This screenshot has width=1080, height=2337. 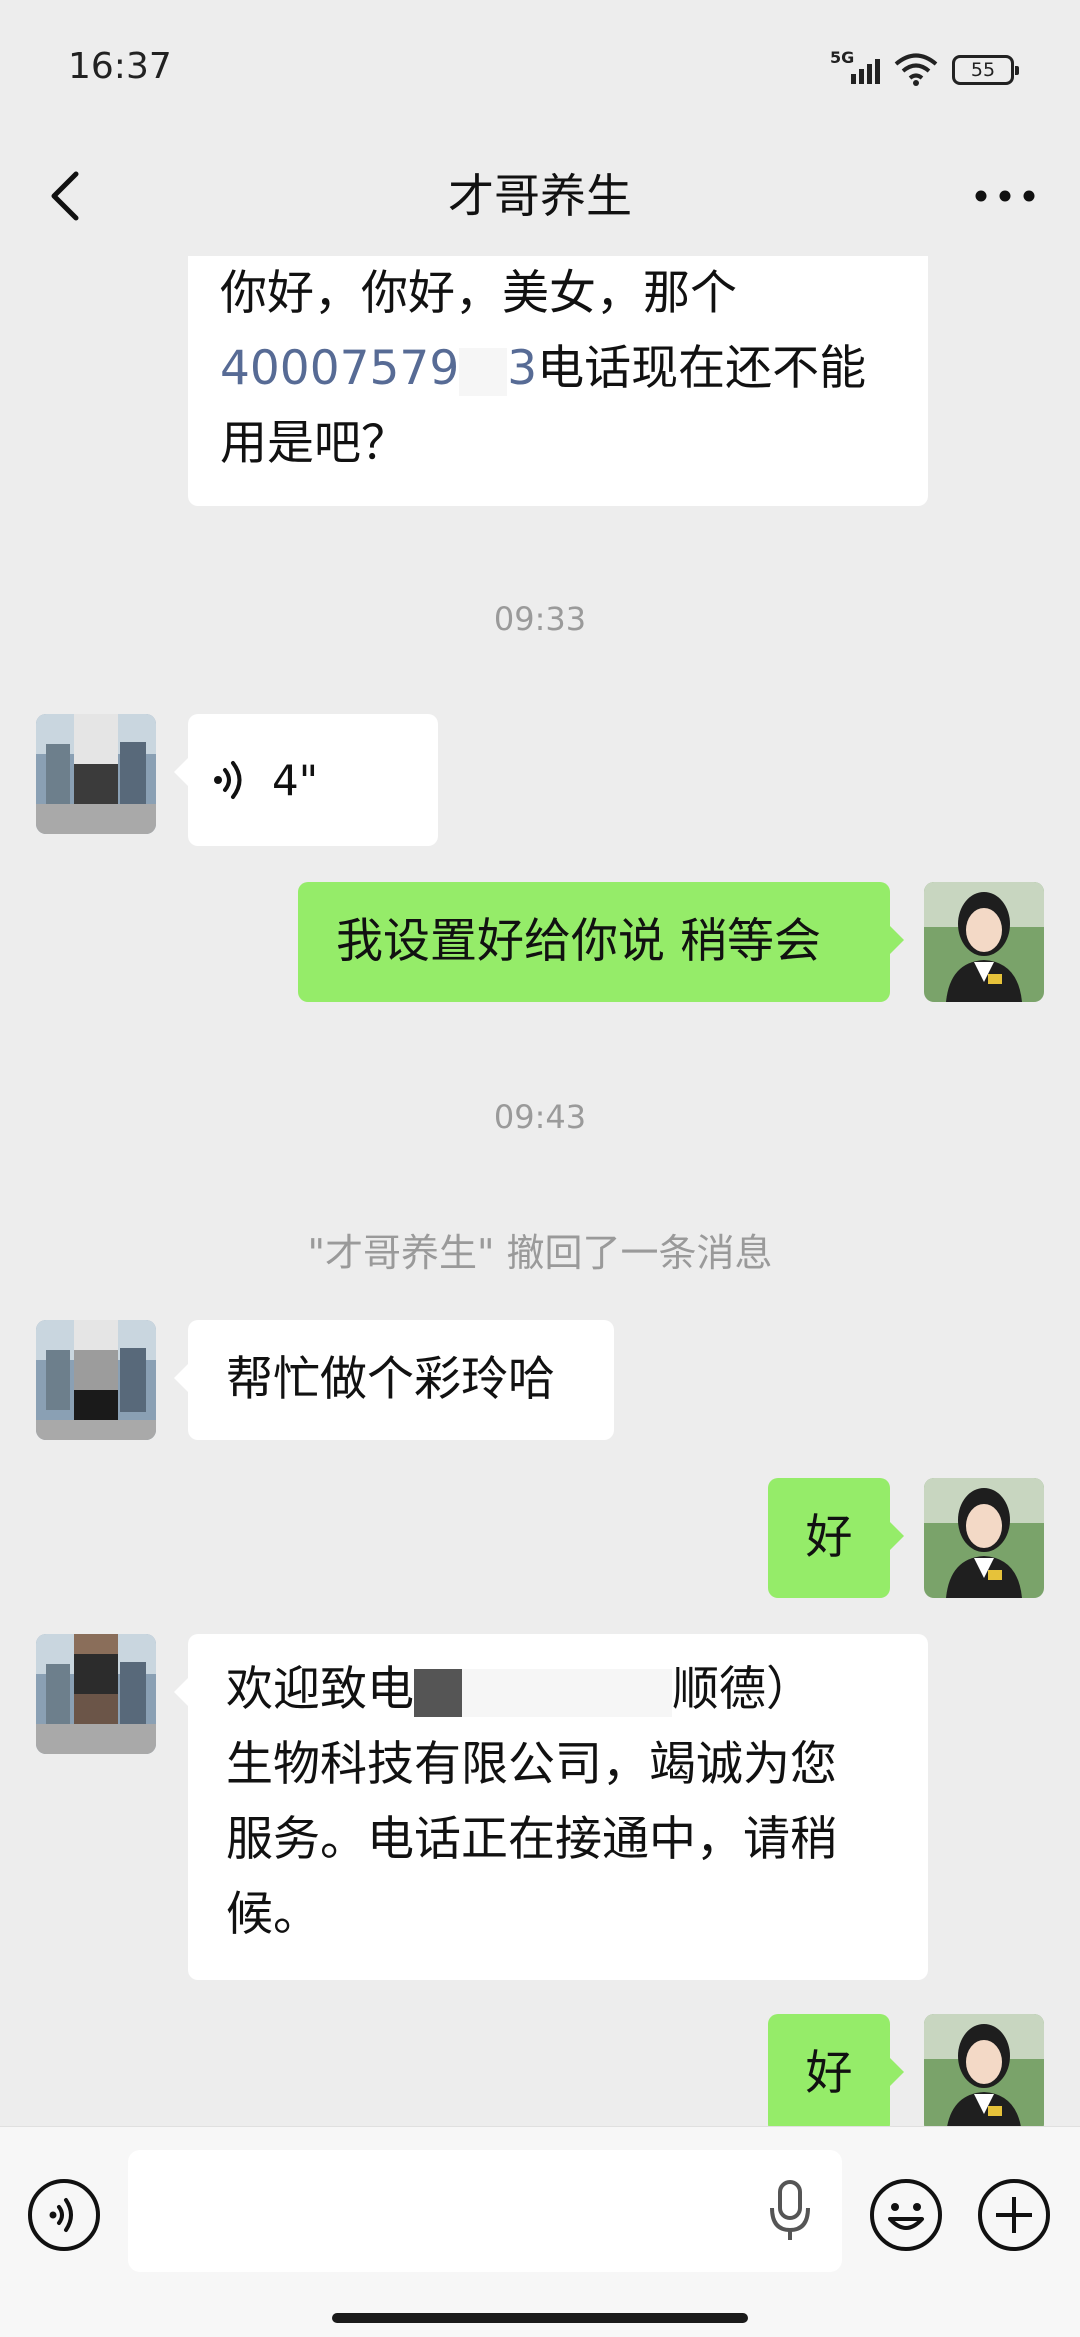 What do you see at coordinates (478, 293) in the screenshot?
I see `message-text: 你好，你好，美女，那个` at bounding box center [478, 293].